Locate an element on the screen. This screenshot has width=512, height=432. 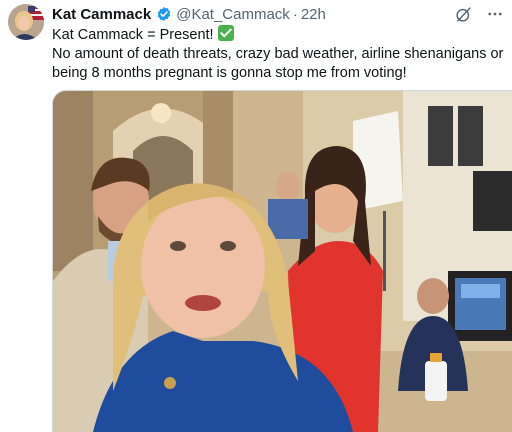
tweet-line-1-text: Kat Cammack = Present! is located at coordinates (133, 35).